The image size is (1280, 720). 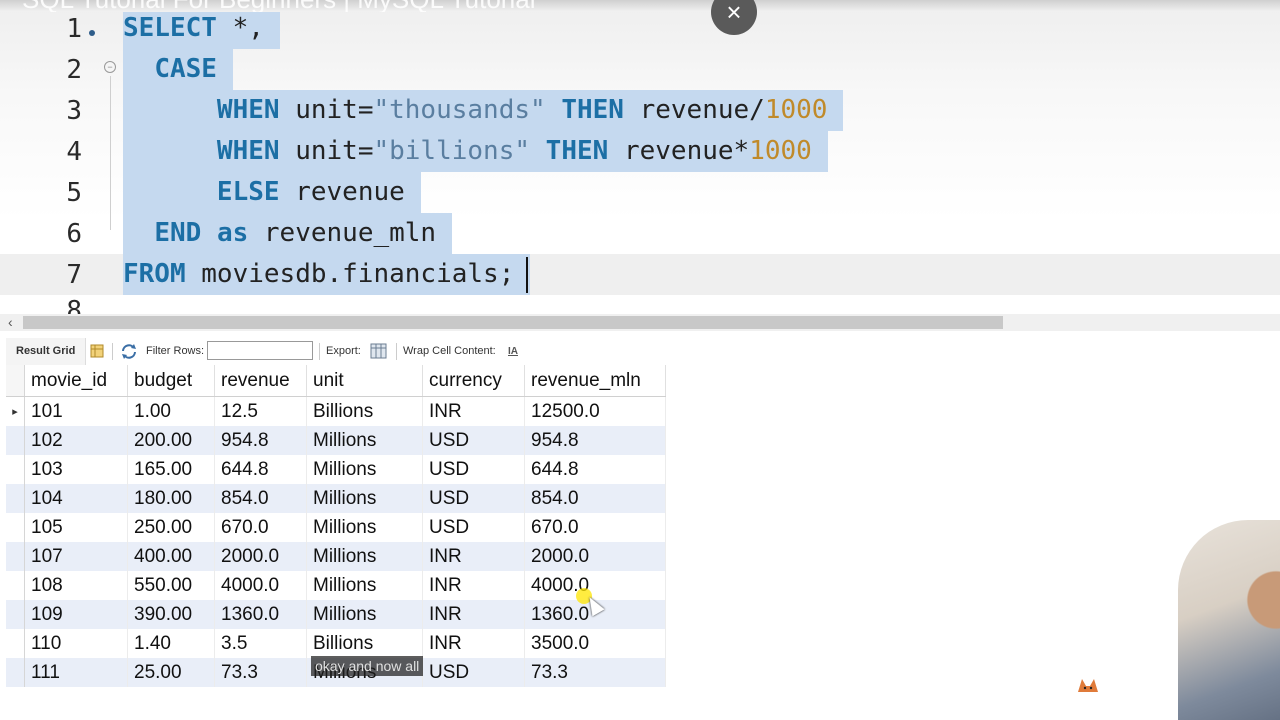 What do you see at coordinates (76, 527) in the screenshot?
I see `table-cell-movie-id: 105` at bounding box center [76, 527].